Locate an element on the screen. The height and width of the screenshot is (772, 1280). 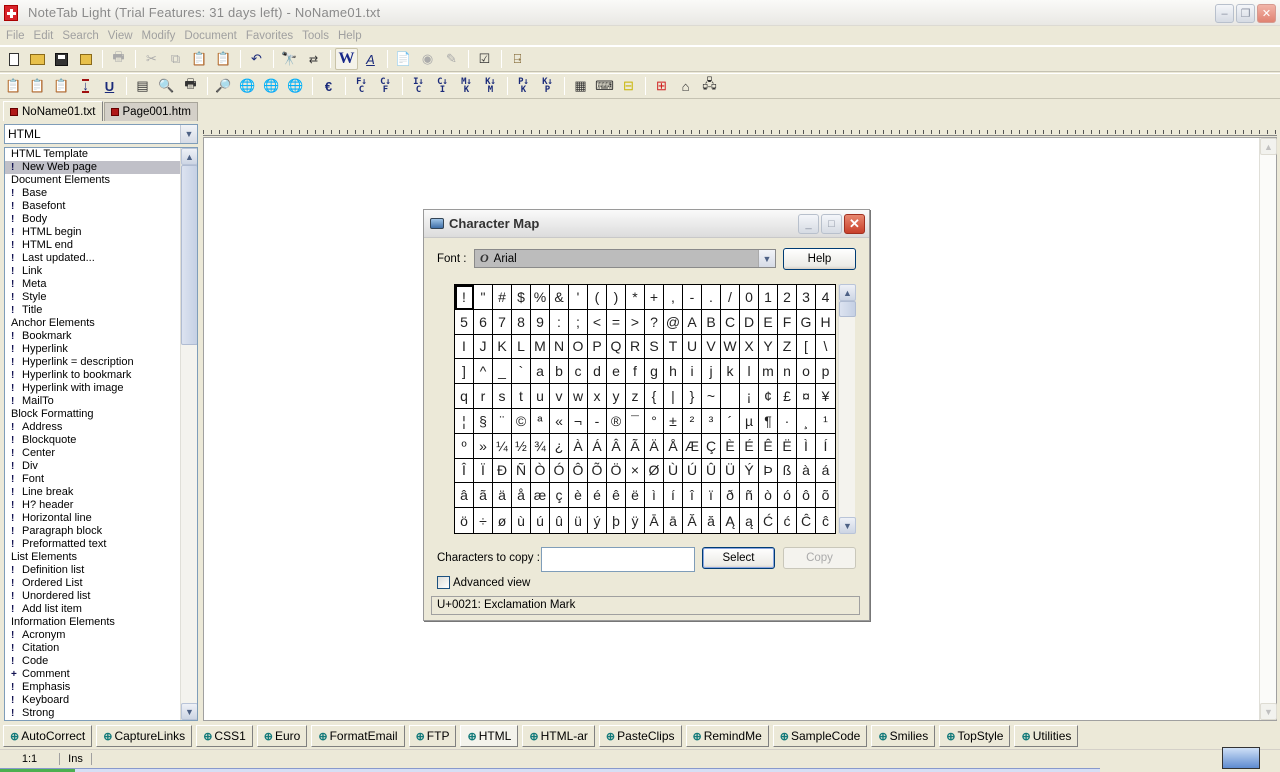
tab-page001: Page001.htm is located at coordinates (150, 111).